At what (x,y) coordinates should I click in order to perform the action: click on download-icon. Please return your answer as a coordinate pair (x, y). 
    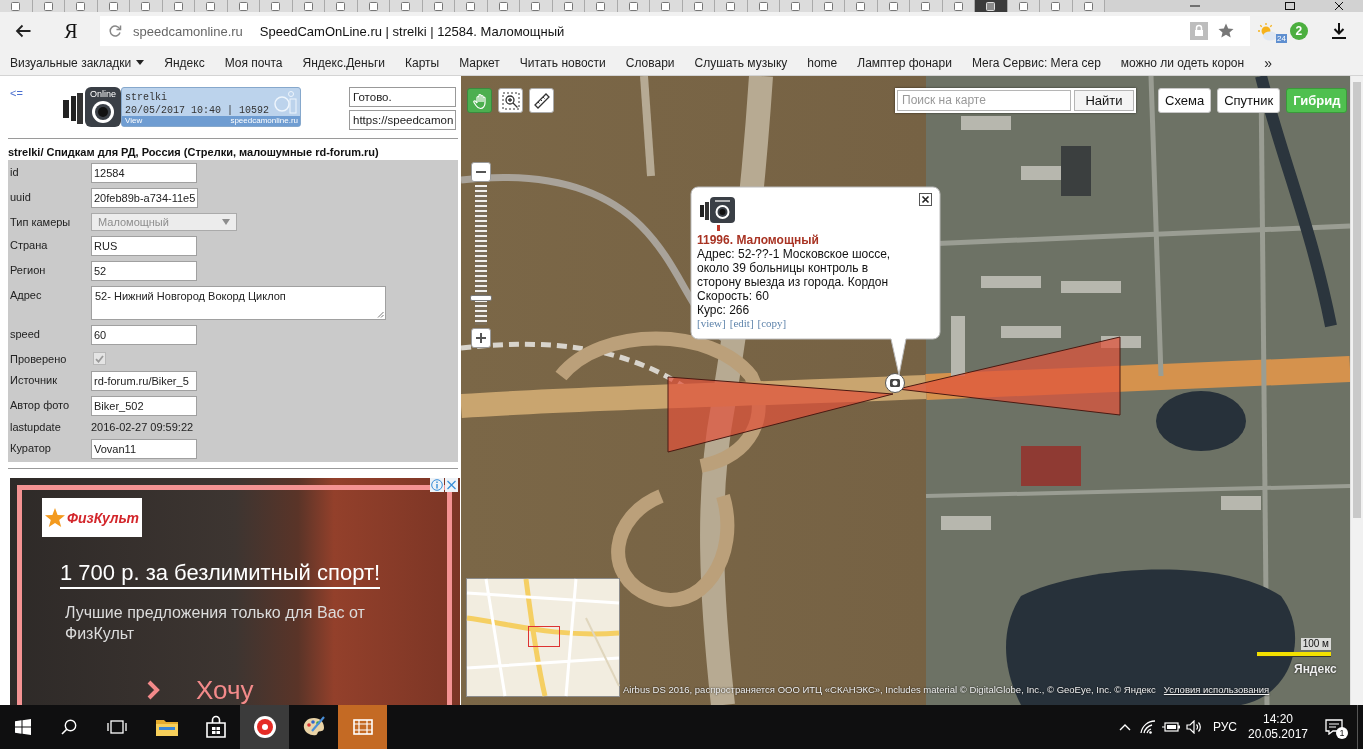
    Looking at the image, I should click on (1339, 31).